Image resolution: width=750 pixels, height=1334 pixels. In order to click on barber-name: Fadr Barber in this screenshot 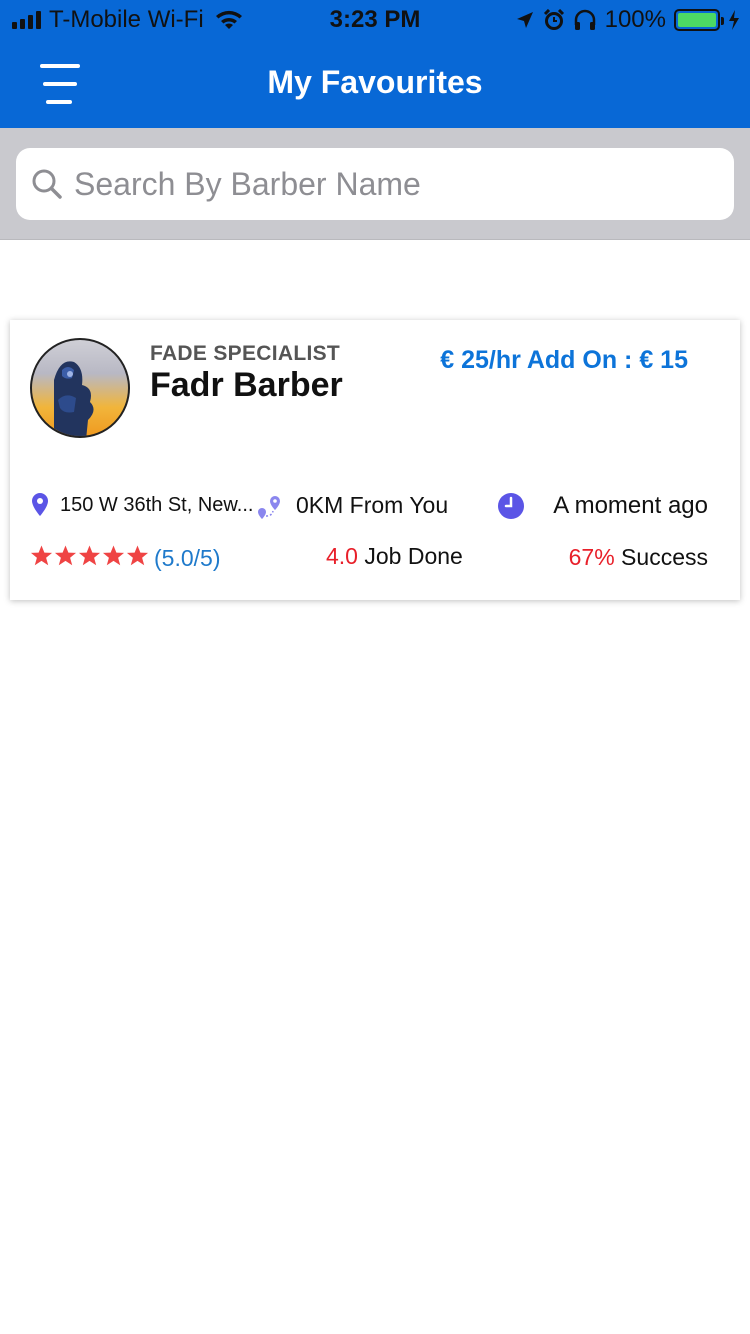, I will do `click(246, 385)`.